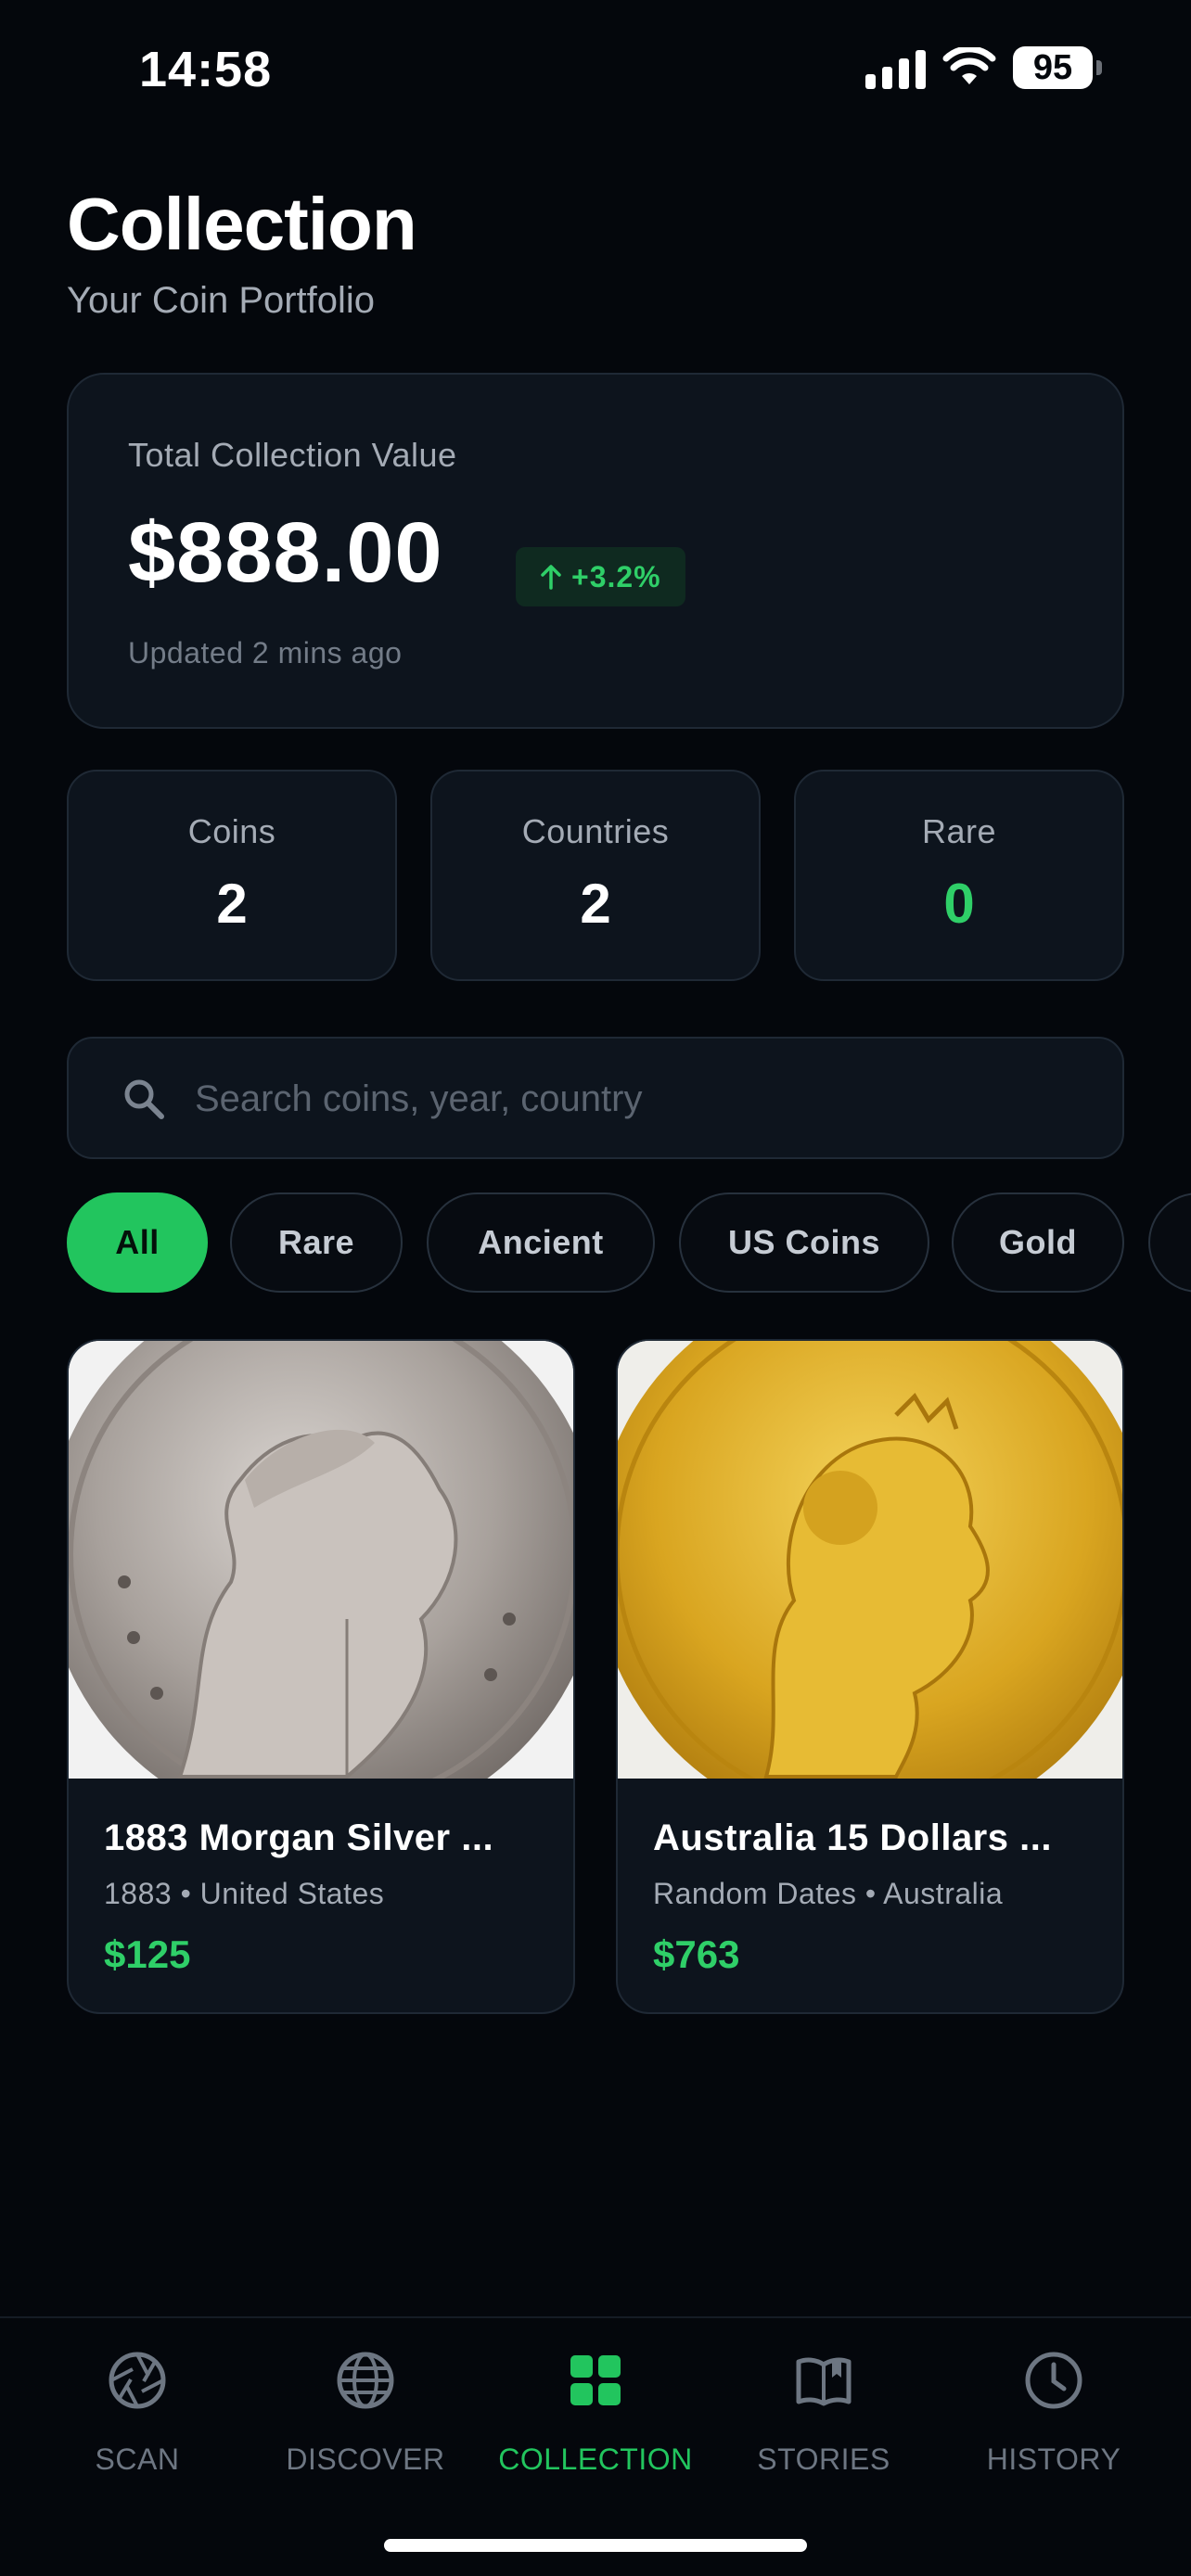 This screenshot has width=1191, height=2576. Describe the element at coordinates (551, 578) in the screenshot. I see `arrow-up-icon` at that location.